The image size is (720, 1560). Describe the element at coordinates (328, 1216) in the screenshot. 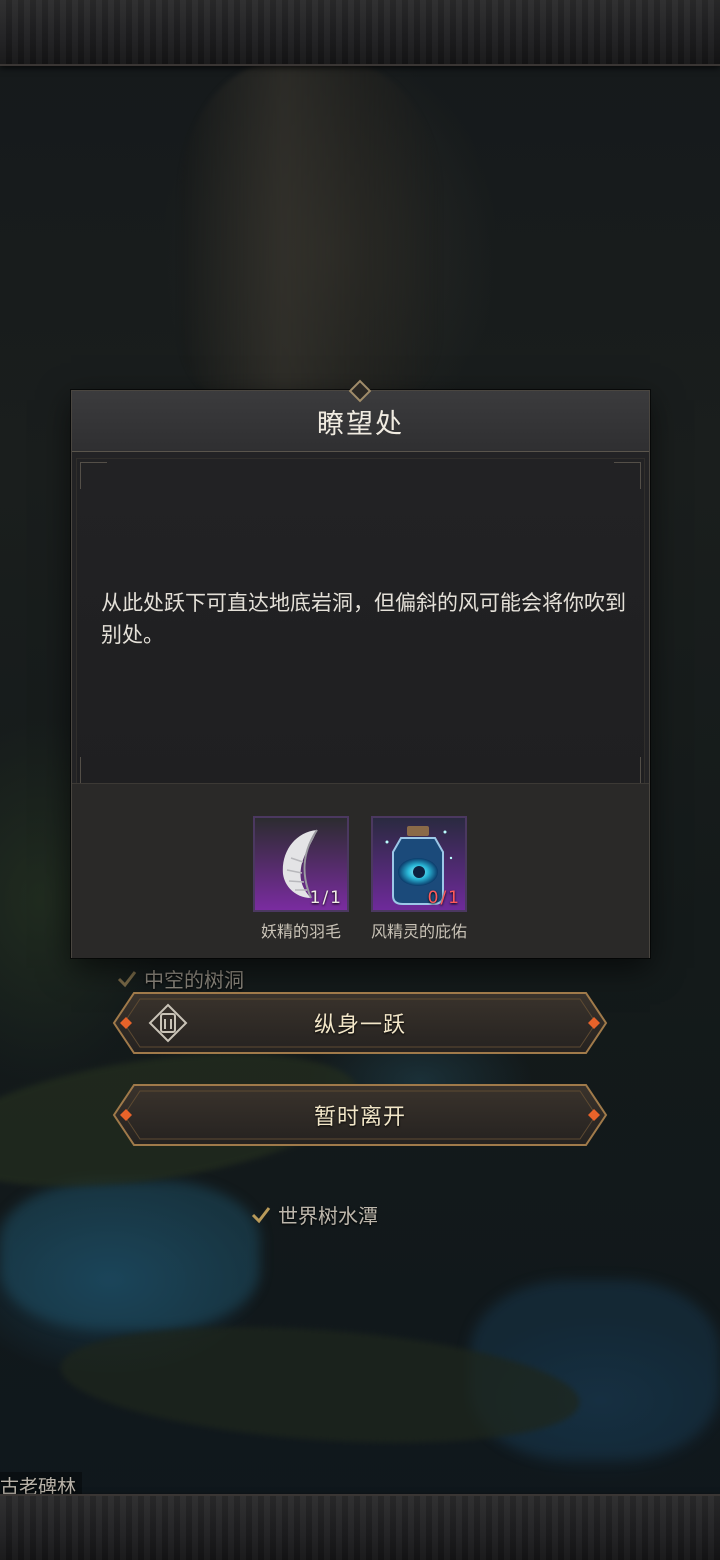

I see `map-label-text: 世界树水潭` at that location.